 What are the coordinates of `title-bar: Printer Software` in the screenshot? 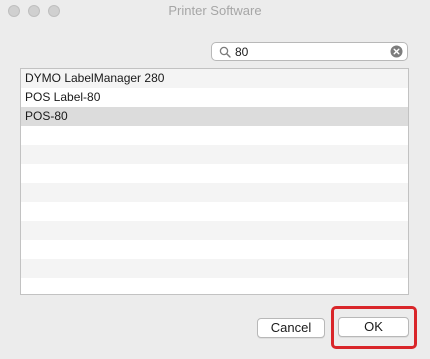 It's located at (215, 11).